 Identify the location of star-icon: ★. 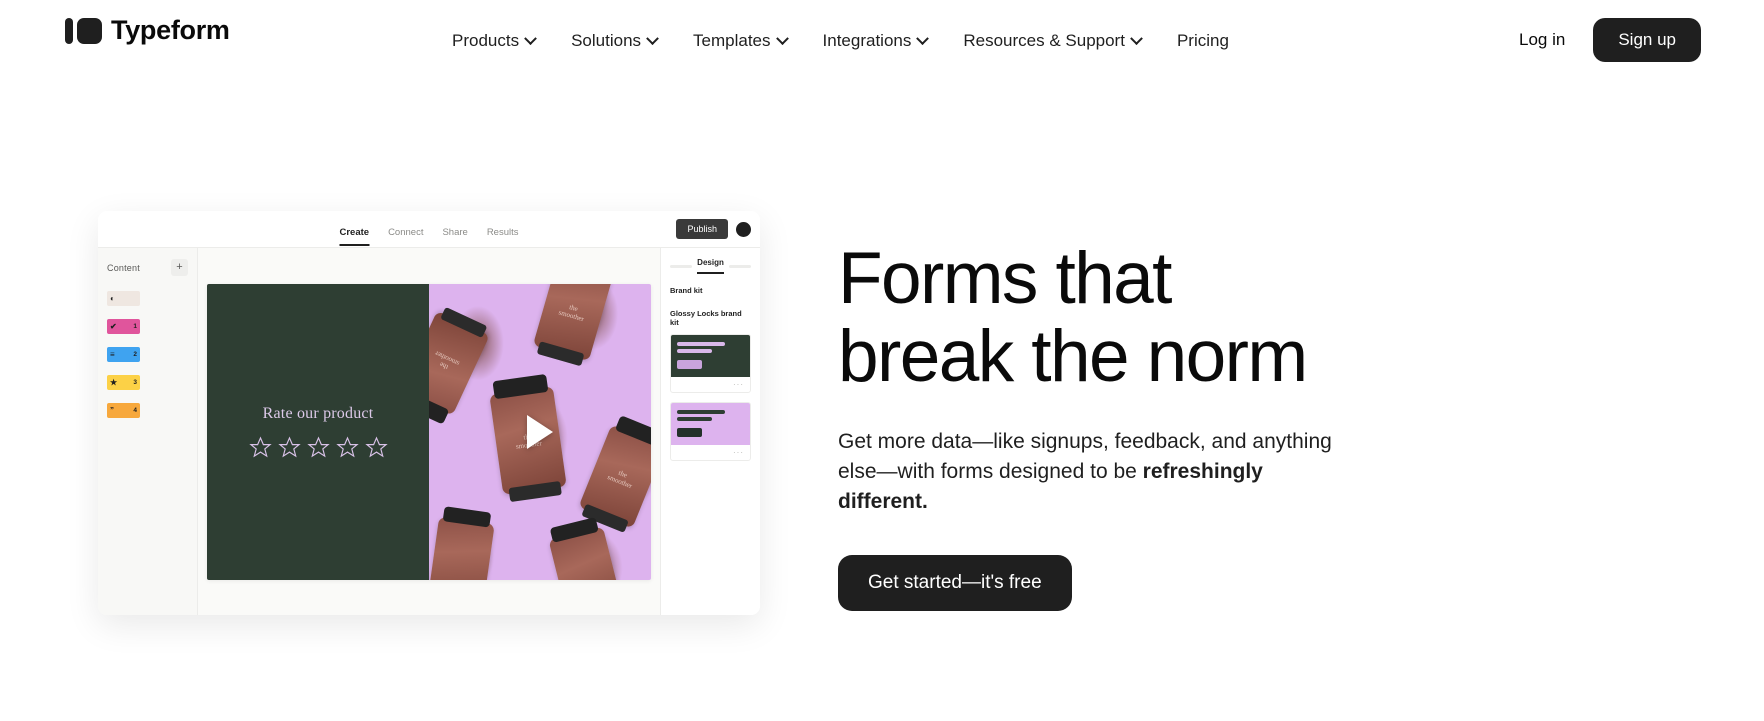
(114, 382).